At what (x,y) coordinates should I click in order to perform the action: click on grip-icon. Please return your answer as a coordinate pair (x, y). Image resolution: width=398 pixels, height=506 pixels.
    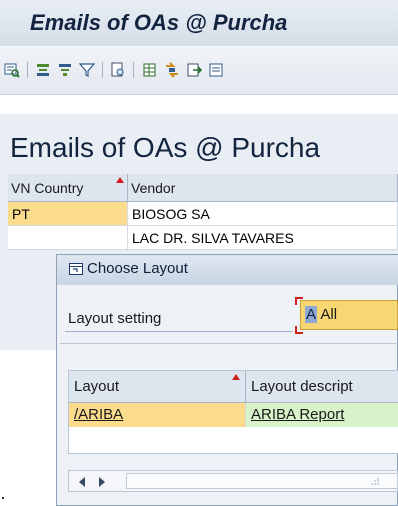
    Looking at the image, I should click on (375, 481).